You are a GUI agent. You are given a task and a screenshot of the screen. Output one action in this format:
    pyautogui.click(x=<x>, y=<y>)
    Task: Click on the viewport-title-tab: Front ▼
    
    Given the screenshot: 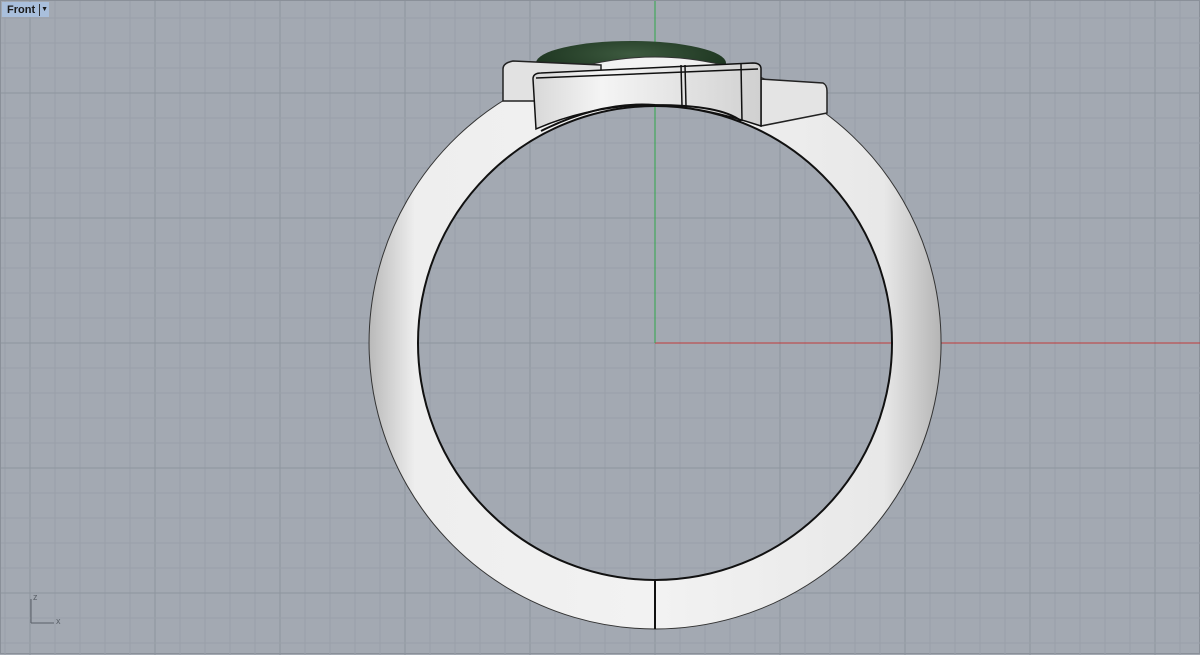 What is the action you would take?
    pyautogui.click(x=26, y=9)
    